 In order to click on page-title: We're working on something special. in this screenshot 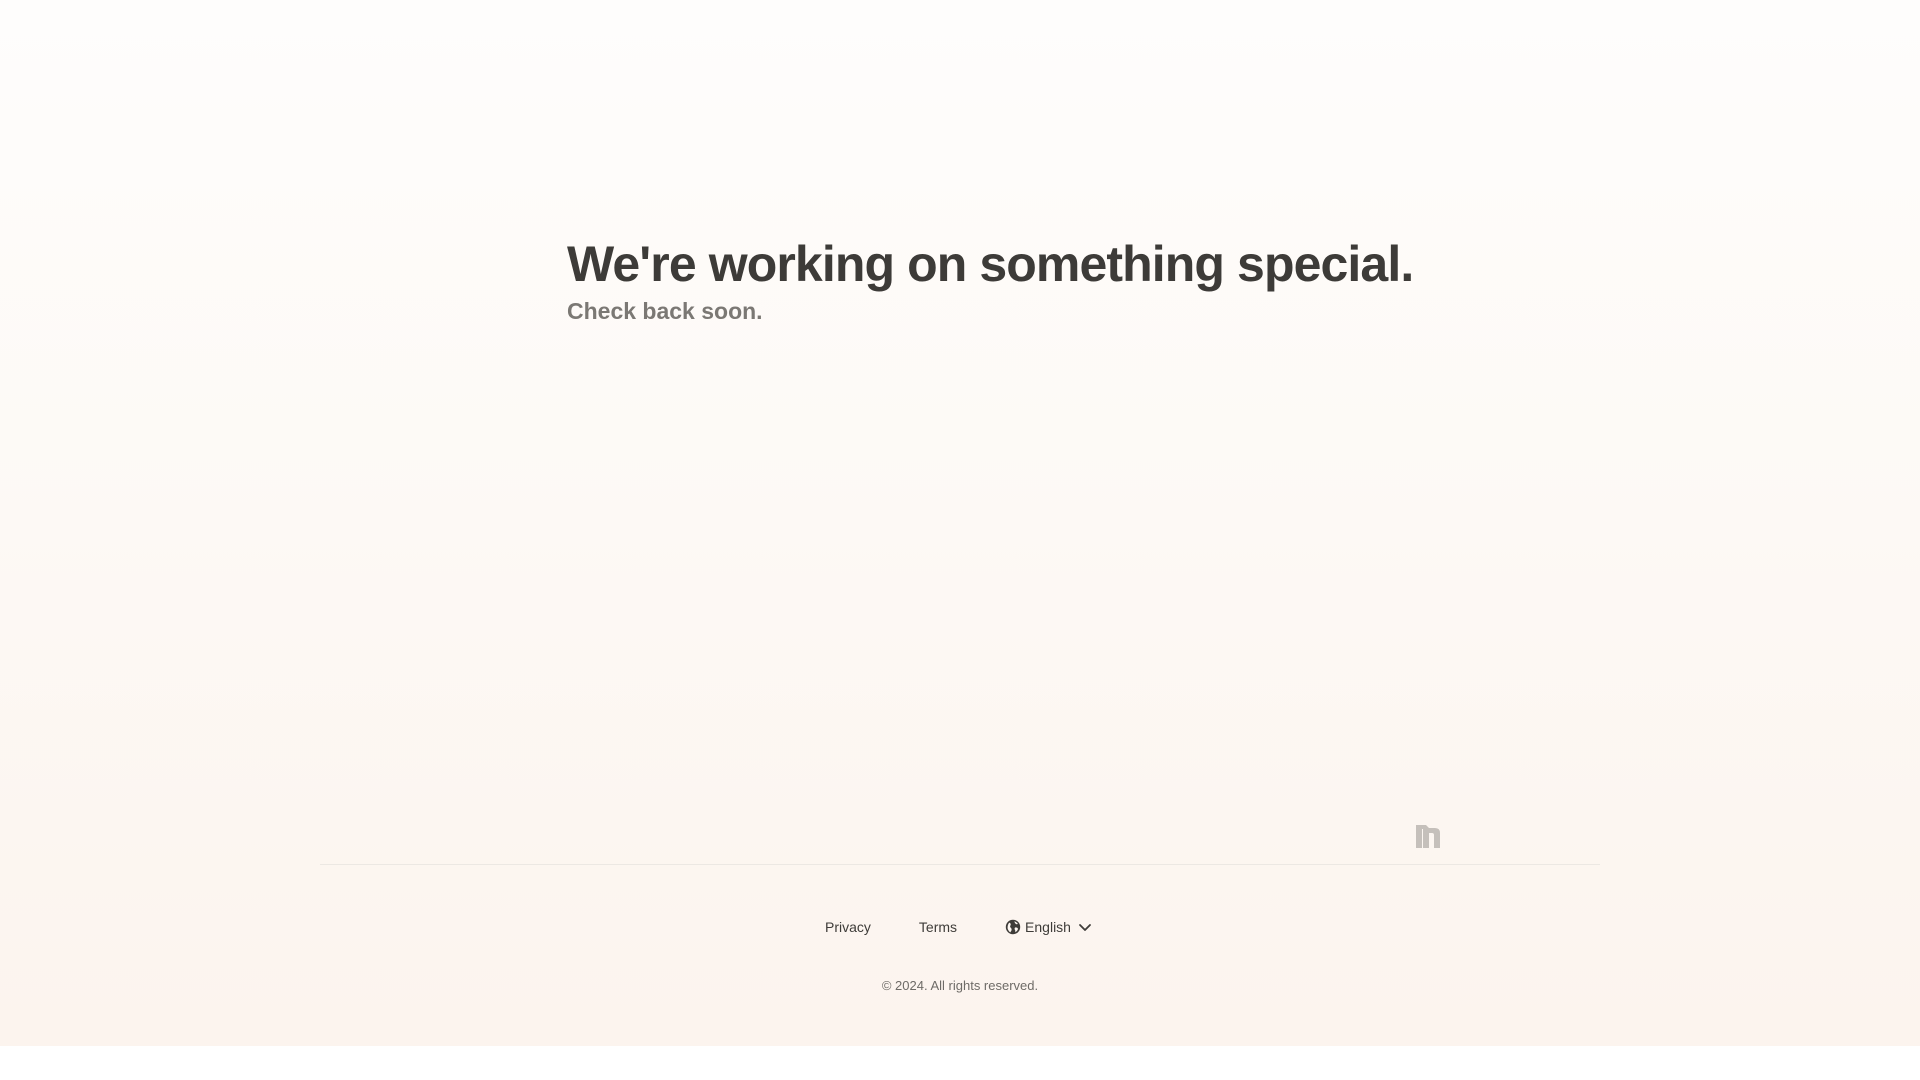, I will do `click(990, 264)`.